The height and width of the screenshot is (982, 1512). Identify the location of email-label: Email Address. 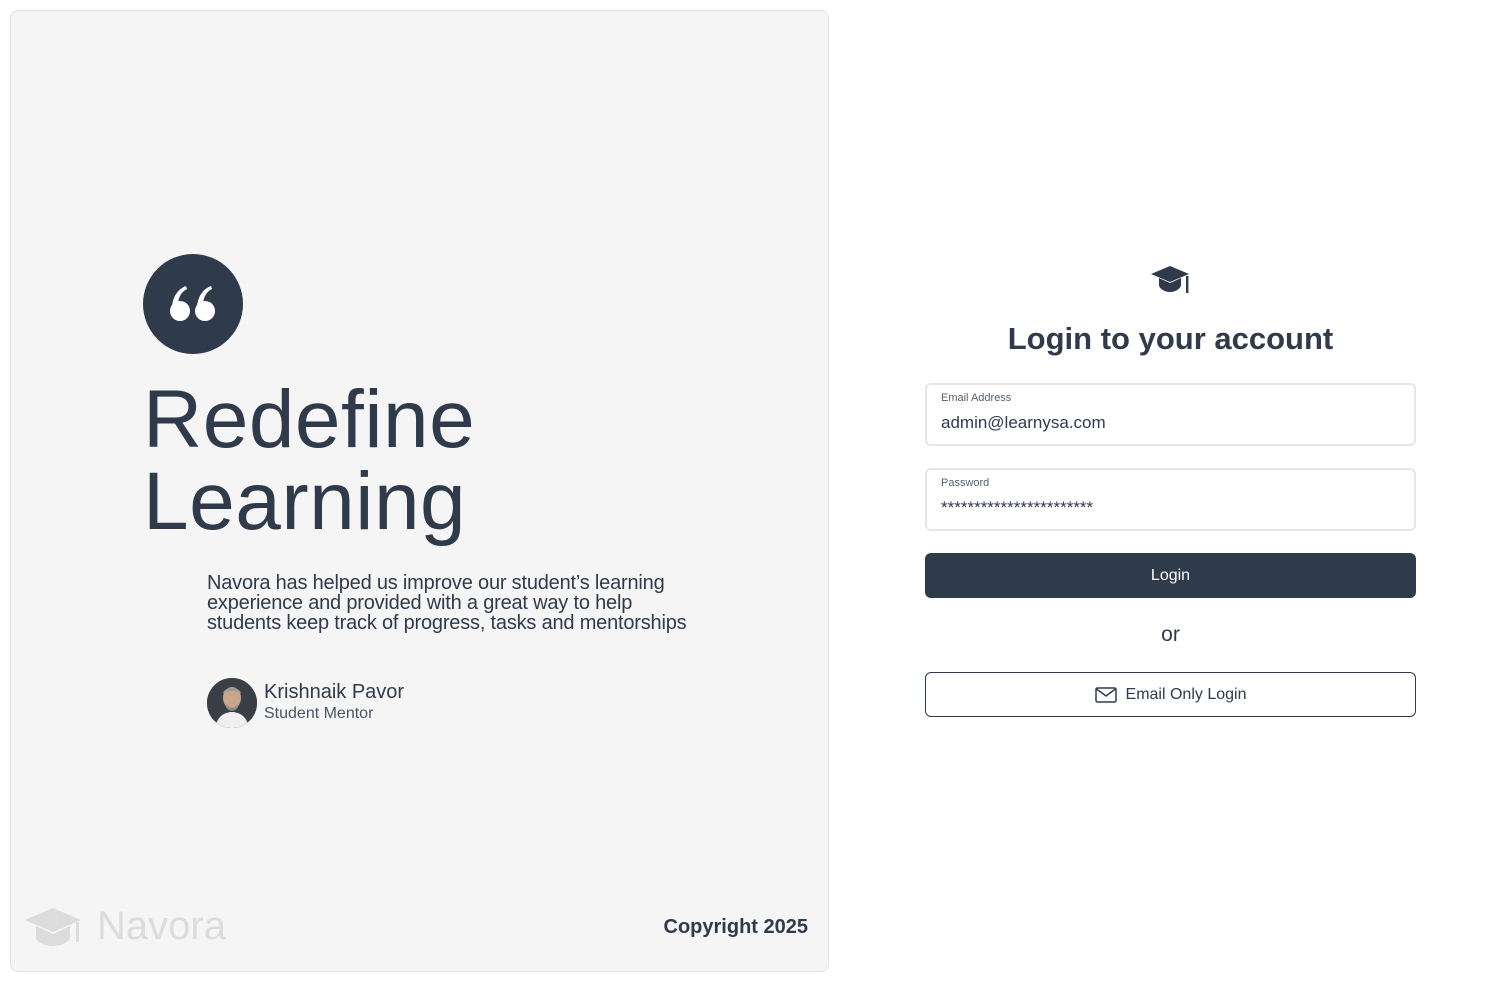
(976, 398).